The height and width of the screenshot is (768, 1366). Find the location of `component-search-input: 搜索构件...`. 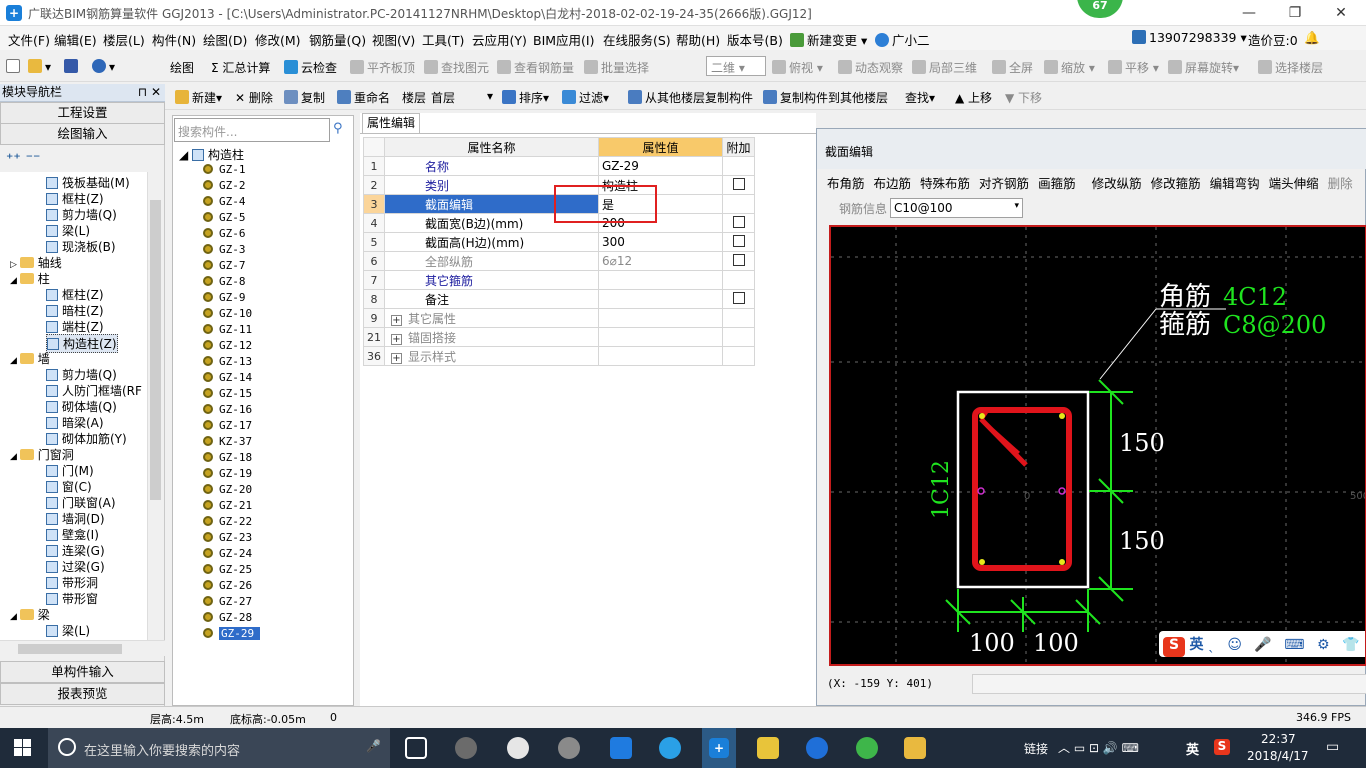

component-search-input: 搜索构件... is located at coordinates (252, 130).